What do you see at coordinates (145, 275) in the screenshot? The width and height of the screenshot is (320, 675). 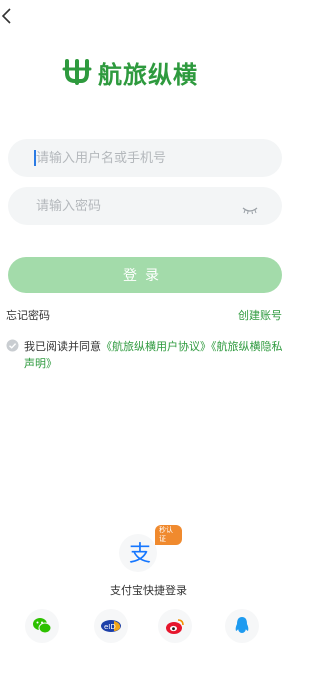 I see `login-button: 登录` at bounding box center [145, 275].